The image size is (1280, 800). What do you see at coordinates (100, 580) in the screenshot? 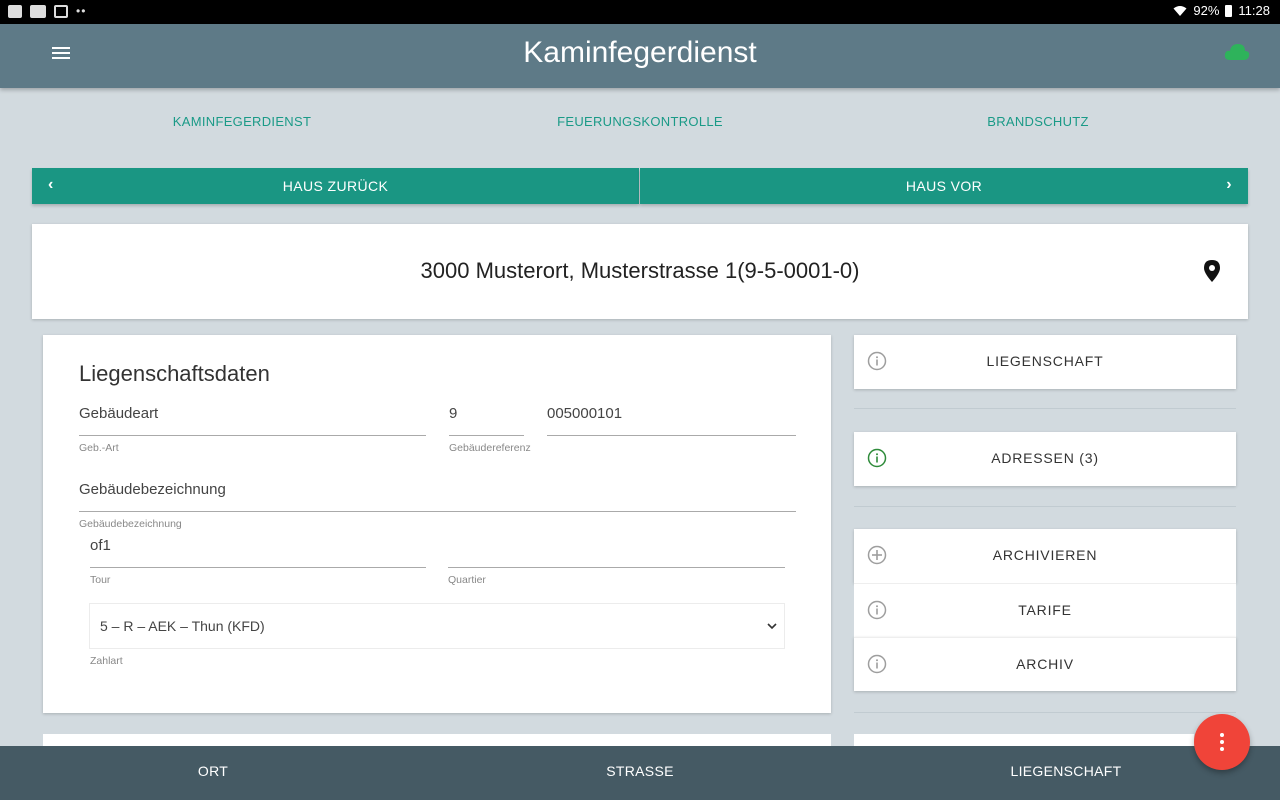
I see `tour-label: Tour` at bounding box center [100, 580].